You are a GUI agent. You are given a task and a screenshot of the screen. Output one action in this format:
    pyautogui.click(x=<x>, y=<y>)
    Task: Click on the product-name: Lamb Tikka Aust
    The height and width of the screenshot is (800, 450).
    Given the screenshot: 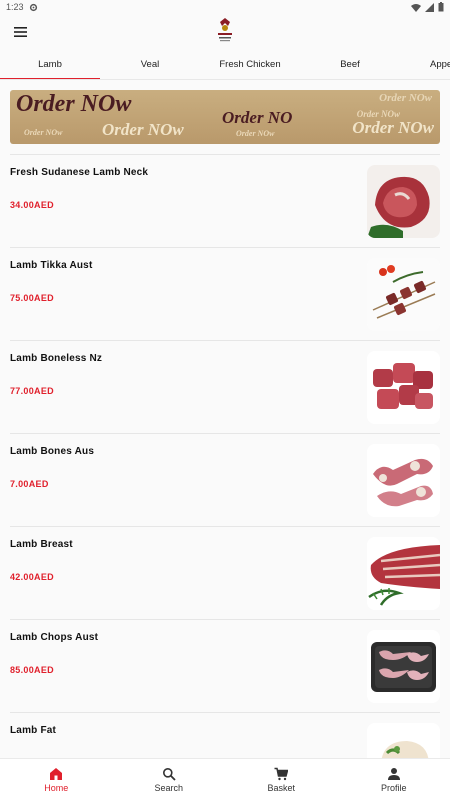 What is the action you would take?
    pyautogui.click(x=51, y=265)
    